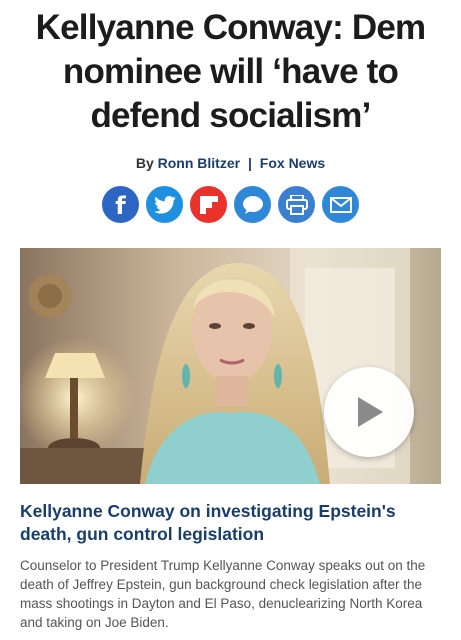 The width and height of the screenshot is (461, 640). I want to click on byline: By Ronn Blitzer | Fox News, so click(230, 163).